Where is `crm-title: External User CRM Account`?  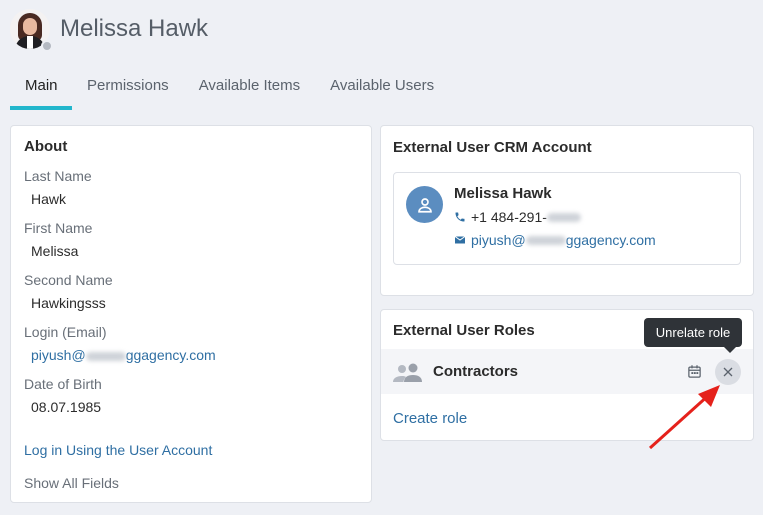
crm-title: External User CRM Account is located at coordinates (492, 147).